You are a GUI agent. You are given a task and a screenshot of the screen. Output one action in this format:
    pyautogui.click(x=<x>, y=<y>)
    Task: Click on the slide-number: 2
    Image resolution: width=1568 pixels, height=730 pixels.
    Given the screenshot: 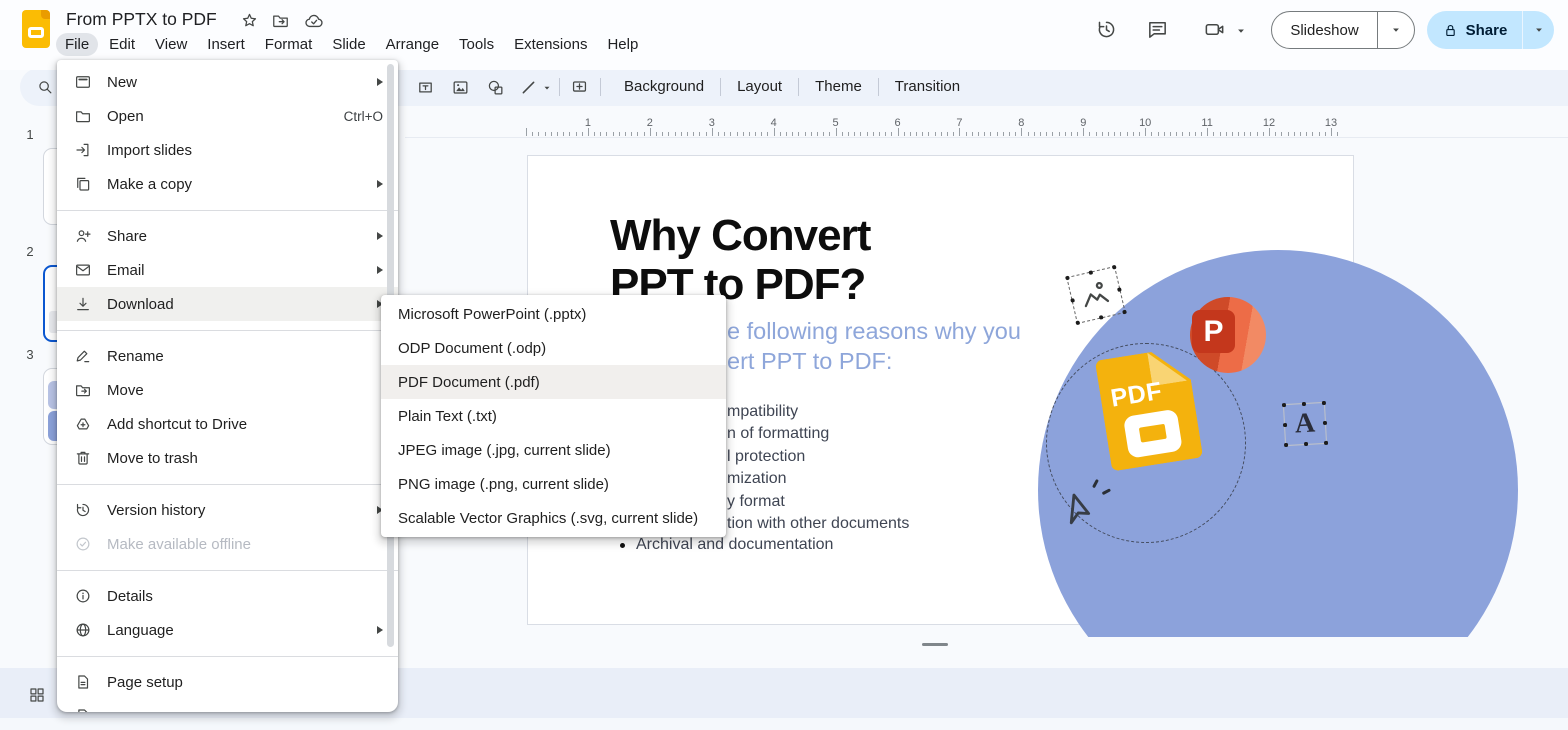 What is the action you would take?
    pyautogui.click(x=30, y=251)
    